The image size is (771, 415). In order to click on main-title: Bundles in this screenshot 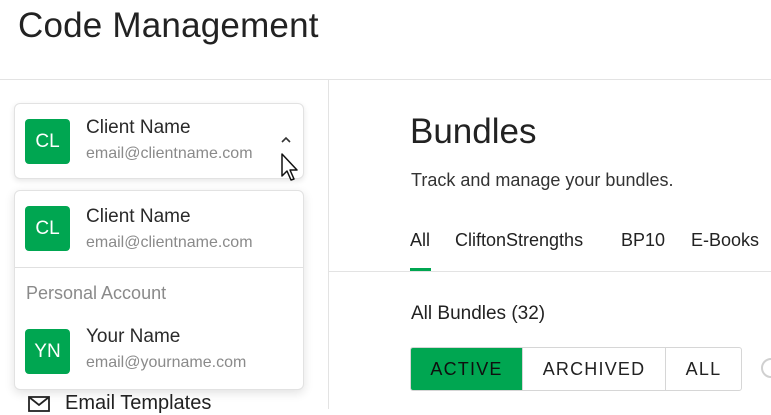, I will do `click(473, 131)`.